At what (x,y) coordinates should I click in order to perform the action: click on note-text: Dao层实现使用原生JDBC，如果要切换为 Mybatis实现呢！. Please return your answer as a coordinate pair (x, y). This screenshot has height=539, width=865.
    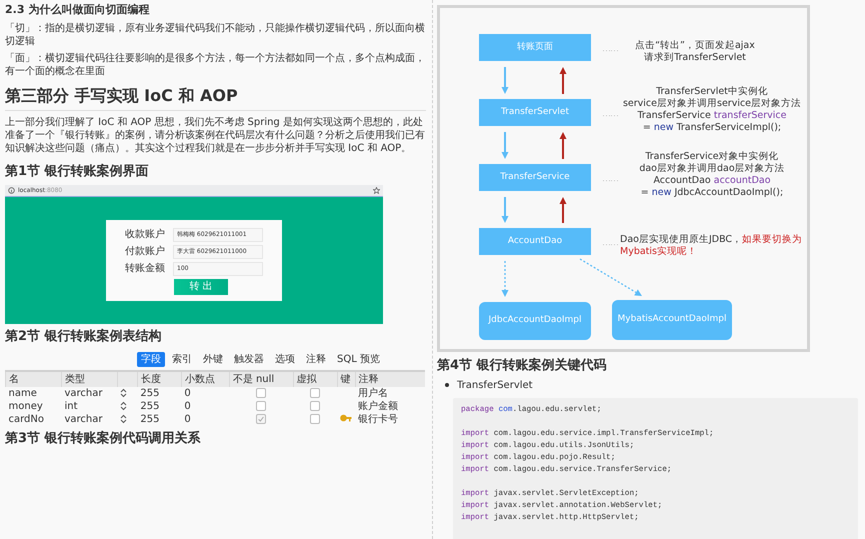
    Looking at the image, I should click on (711, 246).